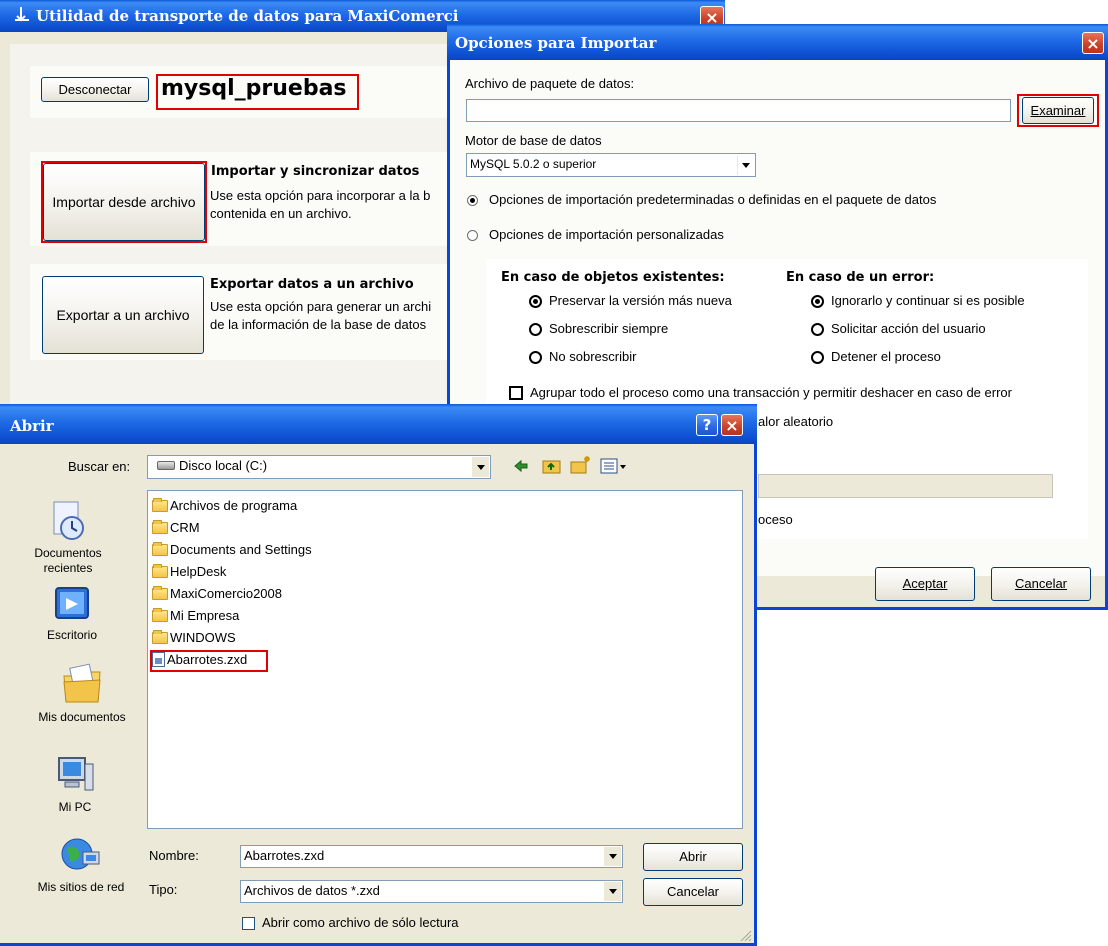  Describe the element at coordinates (817, 357) in the screenshot. I see `error-option-stop` at that location.